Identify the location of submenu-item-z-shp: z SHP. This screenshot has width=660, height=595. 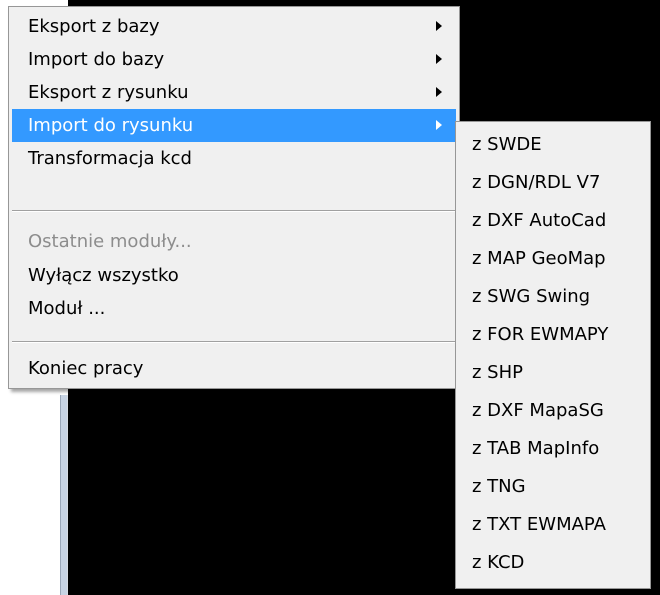
(553, 372).